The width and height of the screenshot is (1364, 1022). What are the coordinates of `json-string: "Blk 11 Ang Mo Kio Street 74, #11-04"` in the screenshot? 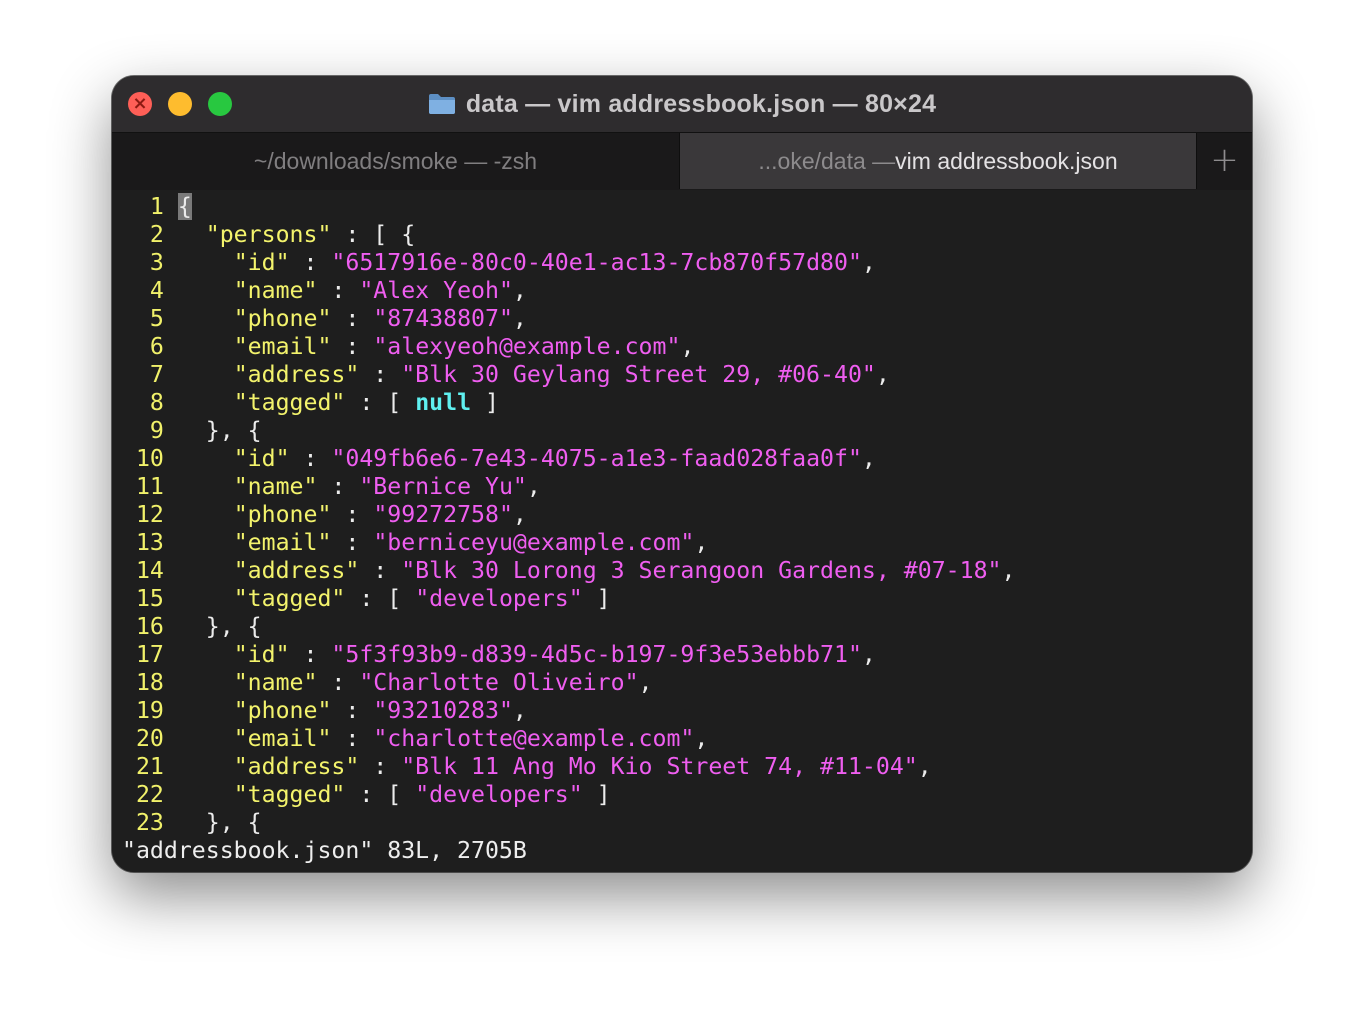 It's located at (659, 766).